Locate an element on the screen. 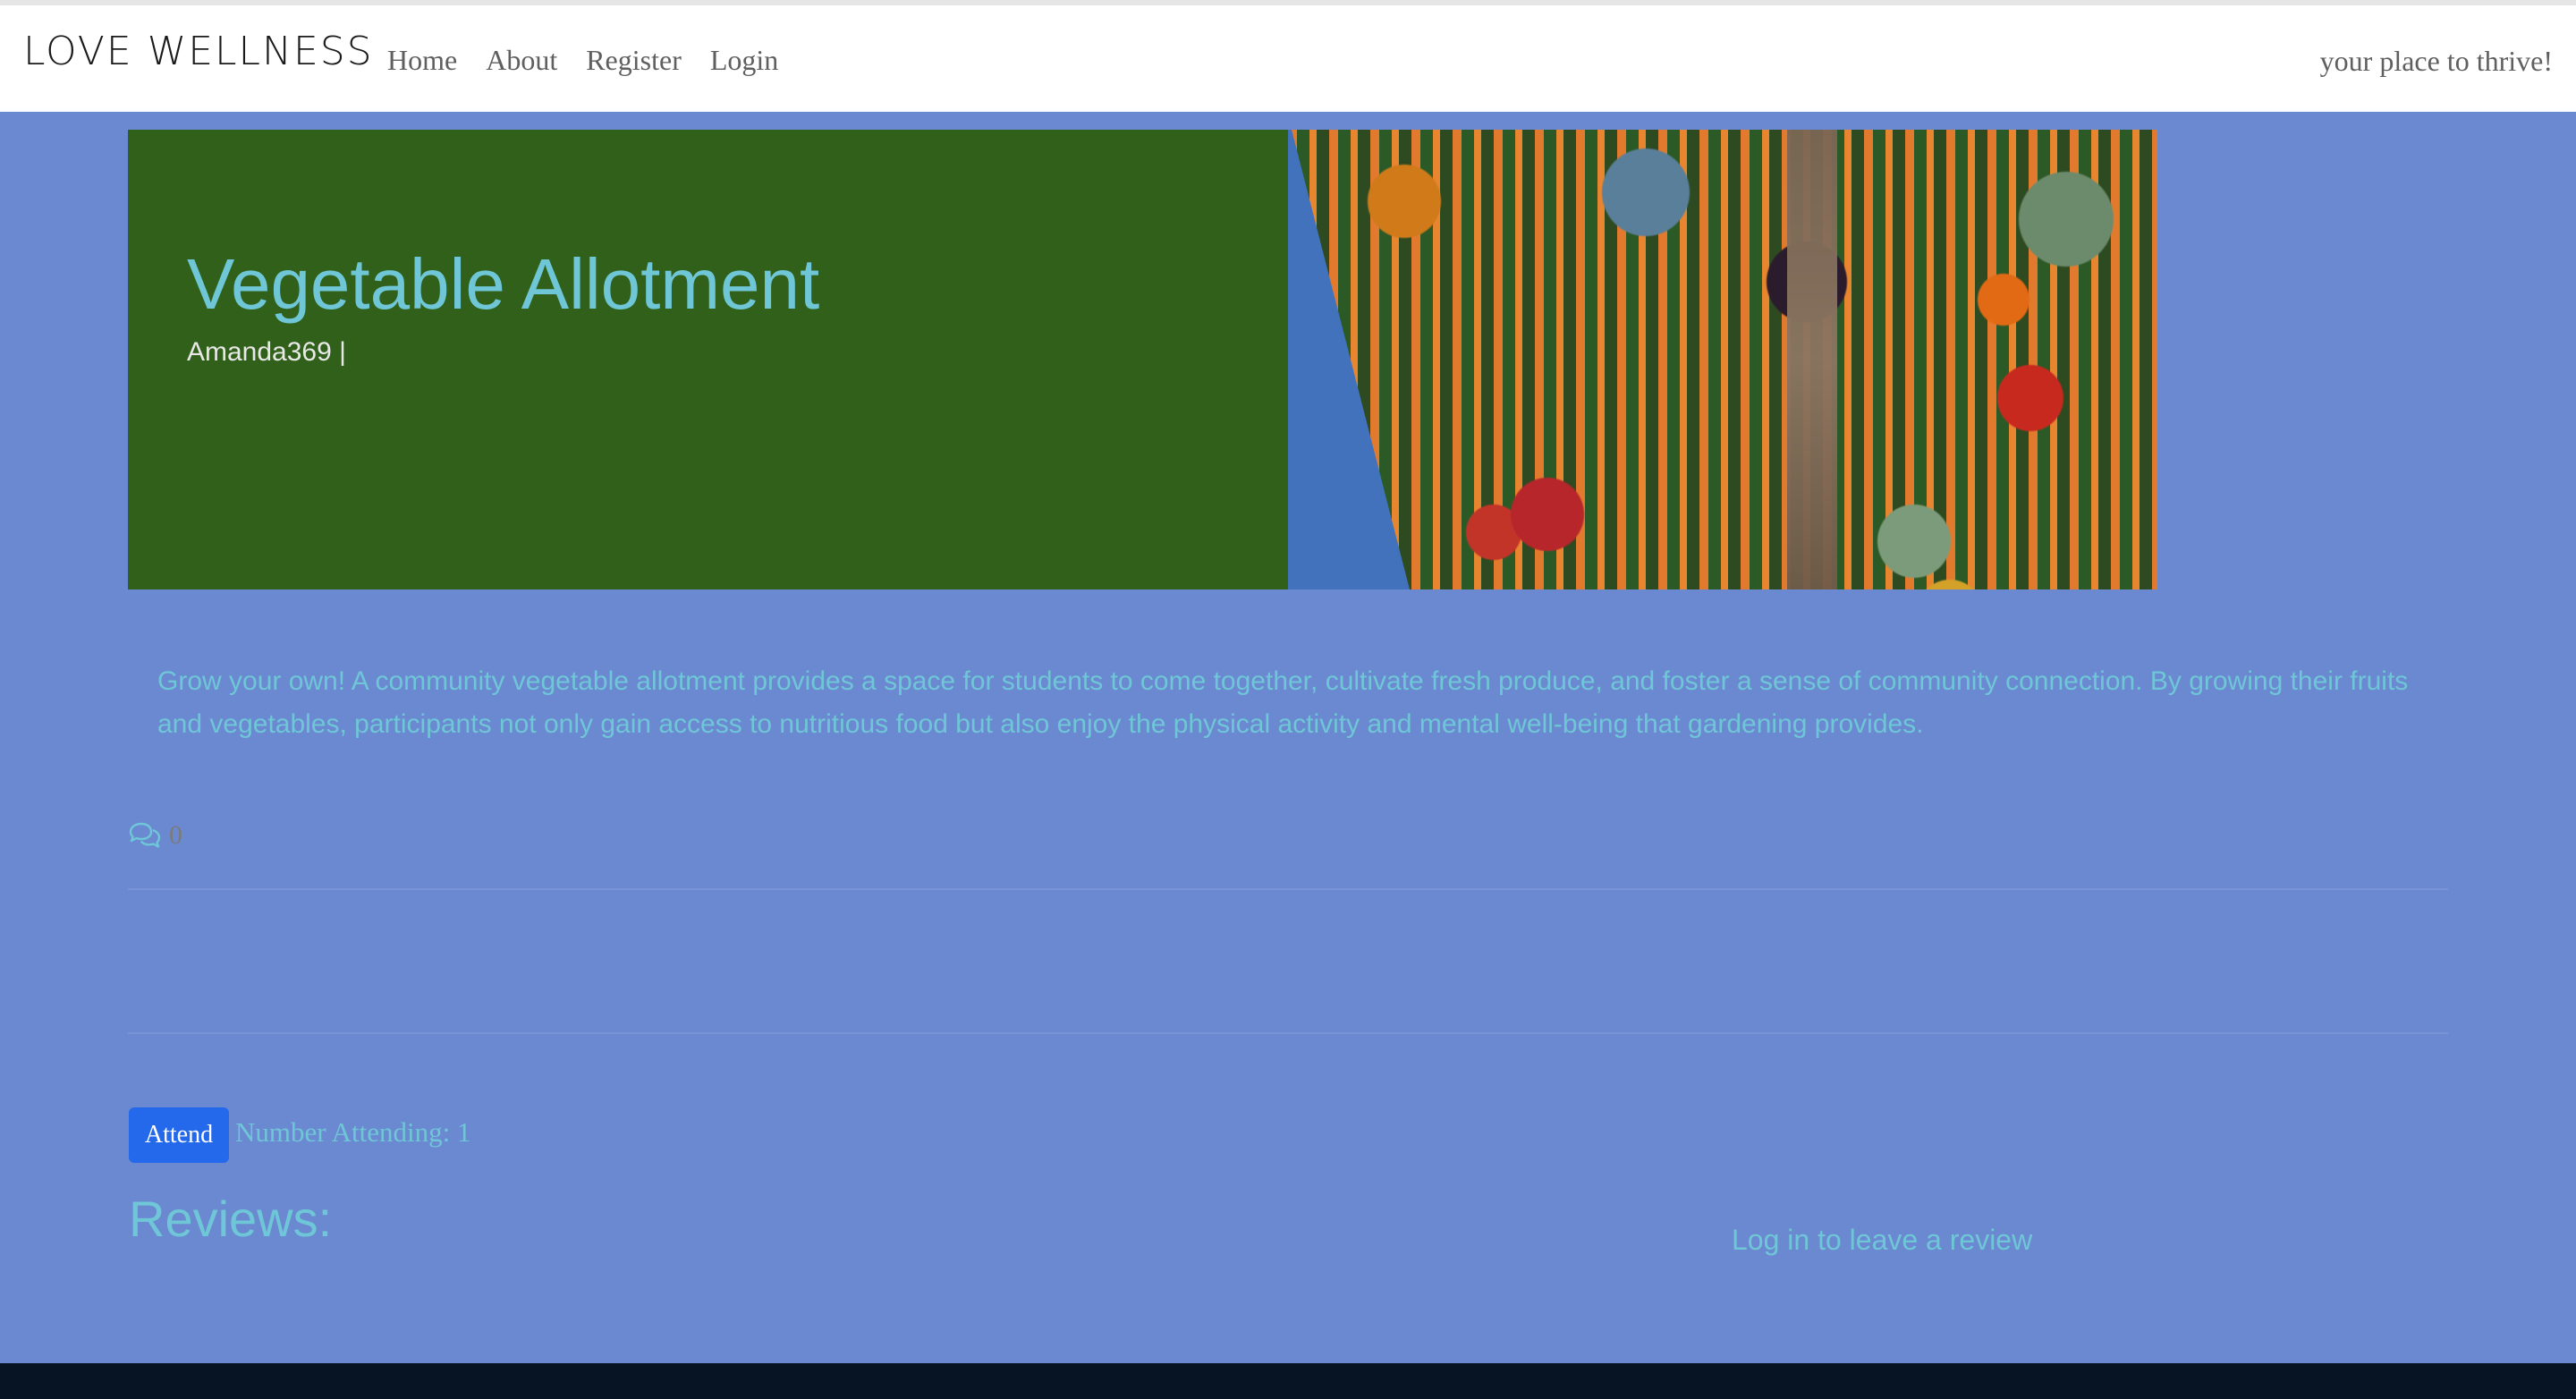 This screenshot has width=2576, height=1399. footer is located at coordinates (1288, 1381).